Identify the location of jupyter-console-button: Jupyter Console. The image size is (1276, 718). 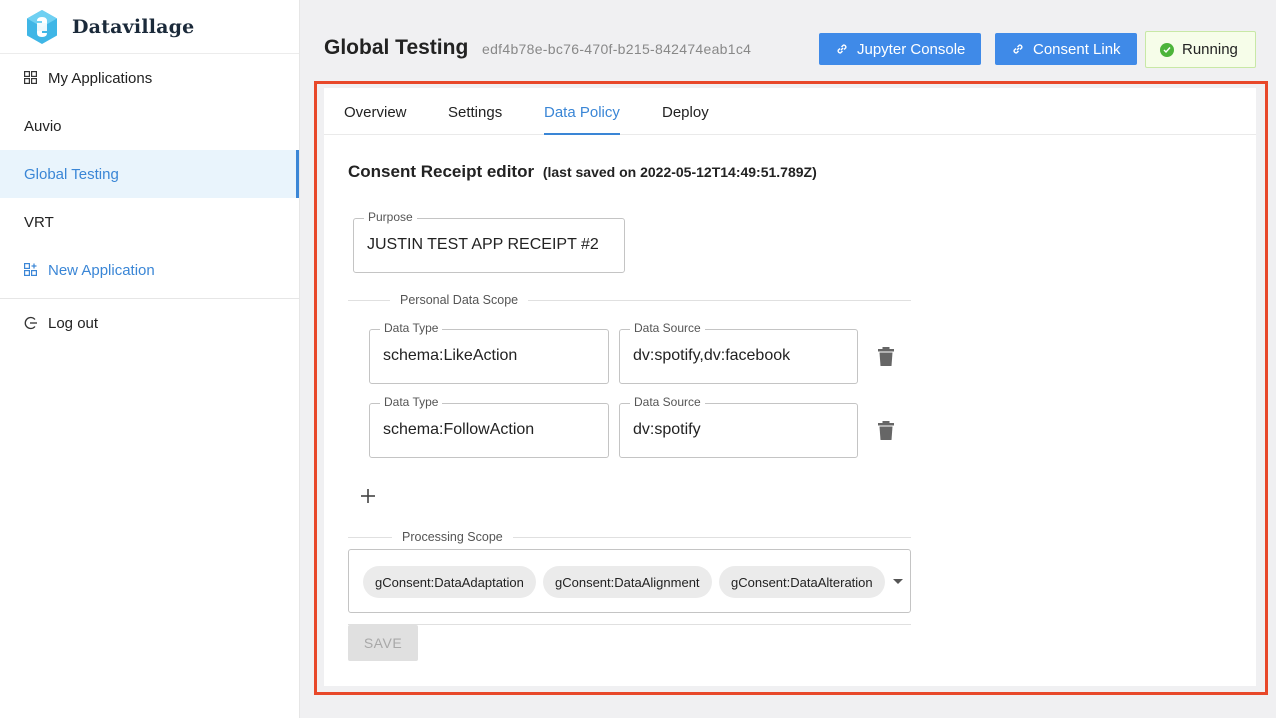
(900, 49).